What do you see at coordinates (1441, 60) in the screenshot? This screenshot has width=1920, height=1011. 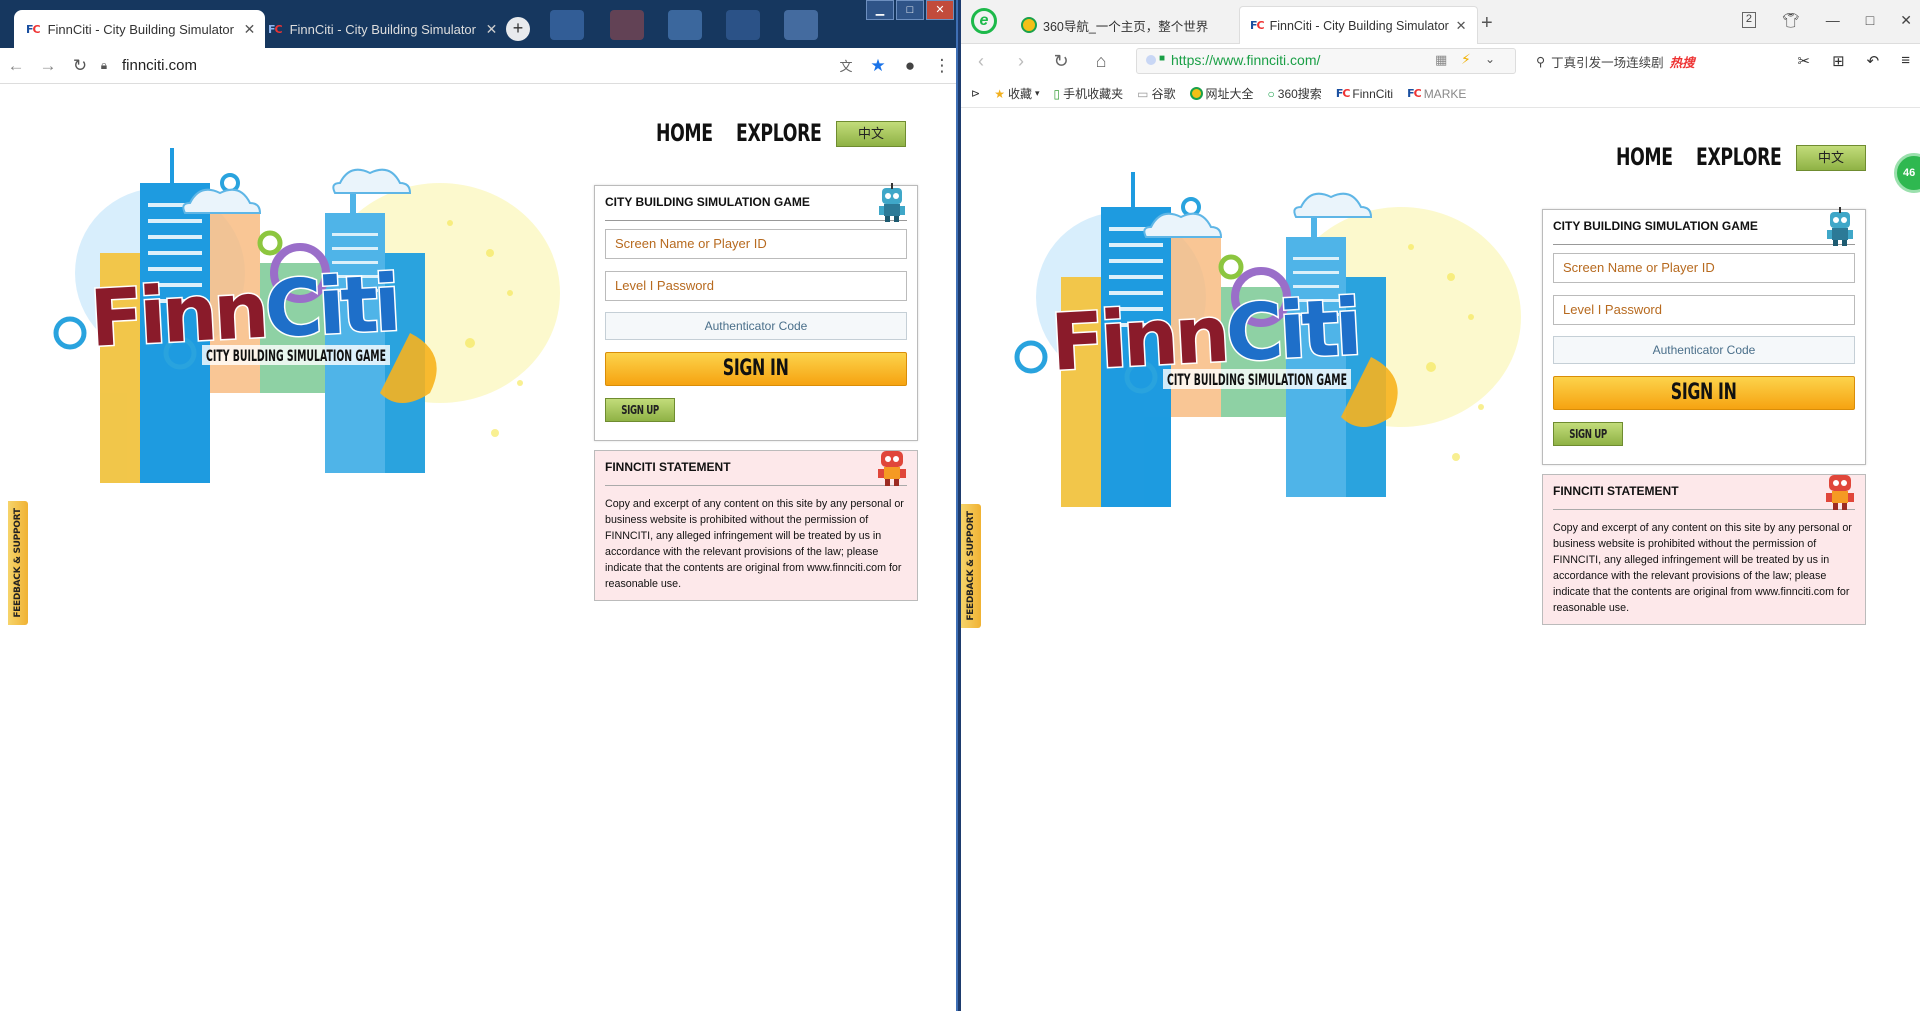 I see `qr-code-icon: ▦` at bounding box center [1441, 60].